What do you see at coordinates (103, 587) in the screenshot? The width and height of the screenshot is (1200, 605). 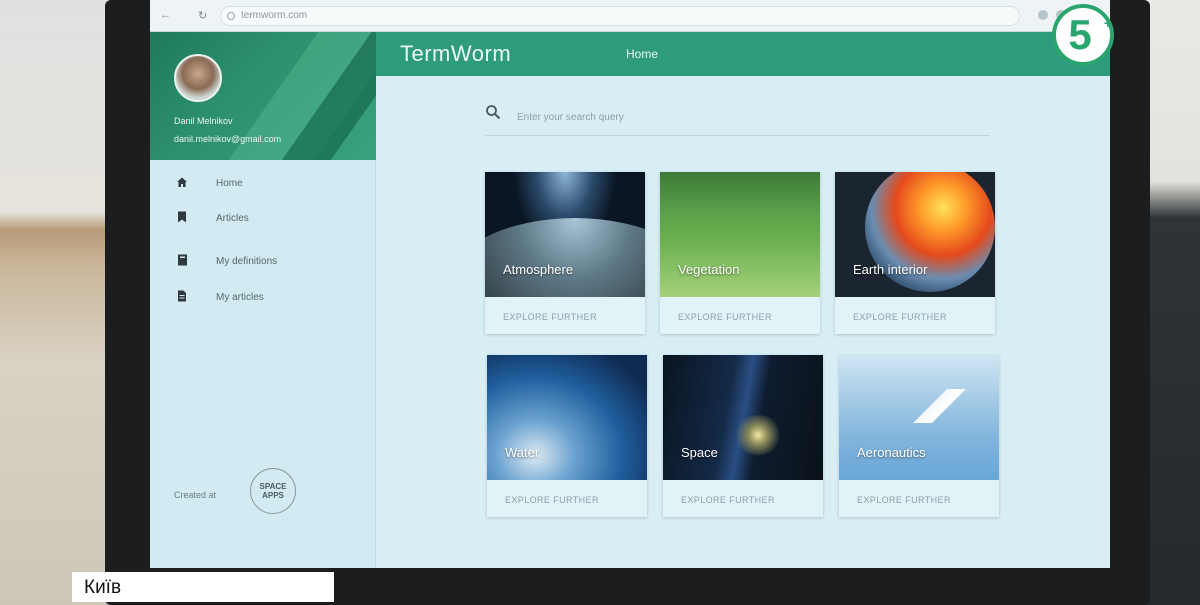 I see `location-text: Київ` at bounding box center [103, 587].